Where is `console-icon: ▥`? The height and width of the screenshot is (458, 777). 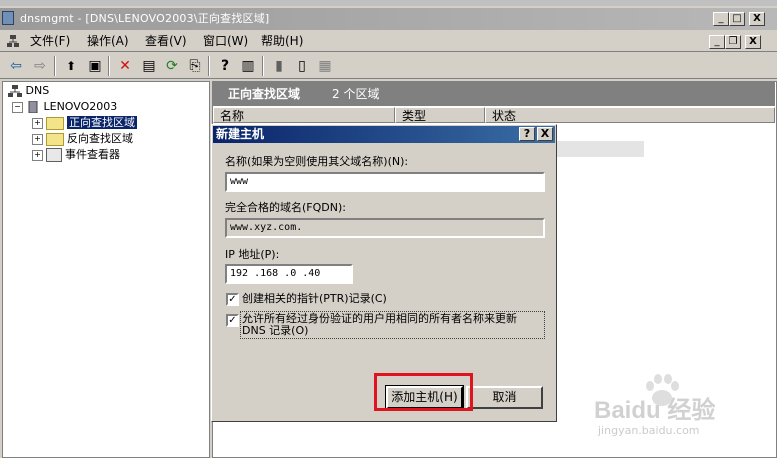 console-icon: ▥ is located at coordinates (248, 66).